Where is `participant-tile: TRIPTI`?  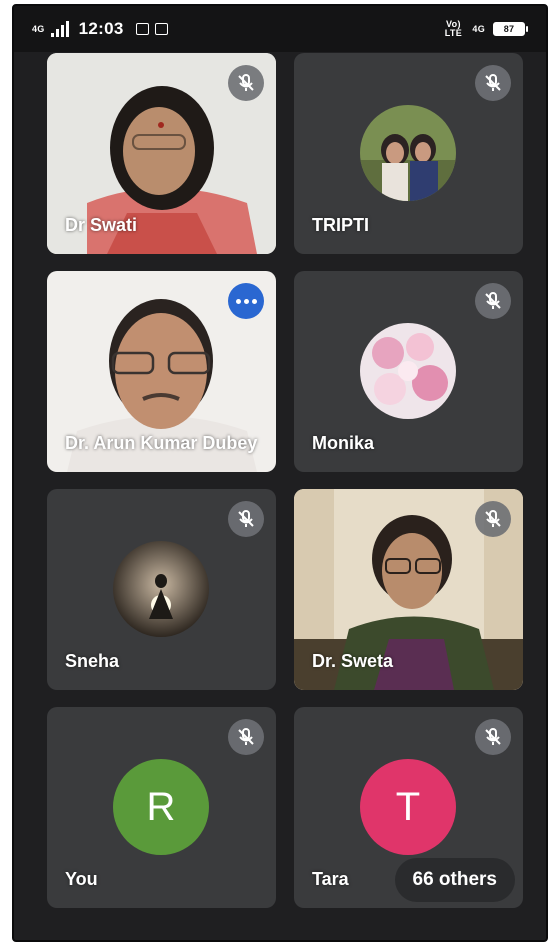 participant-tile: TRIPTI is located at coordinates (408, 153).